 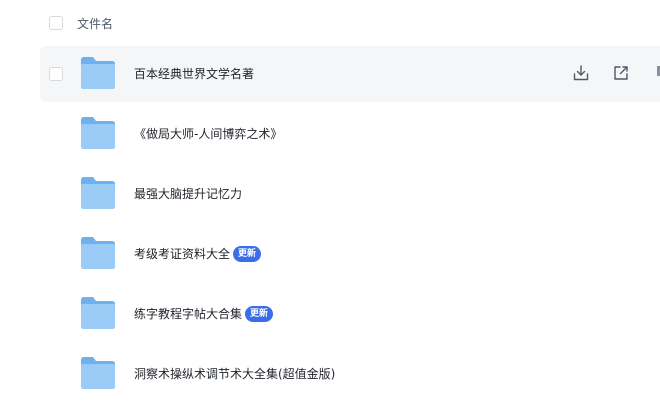 I want to click on file-row: 《做局大师-人间博弈之术》, so click(x=350, y=134).